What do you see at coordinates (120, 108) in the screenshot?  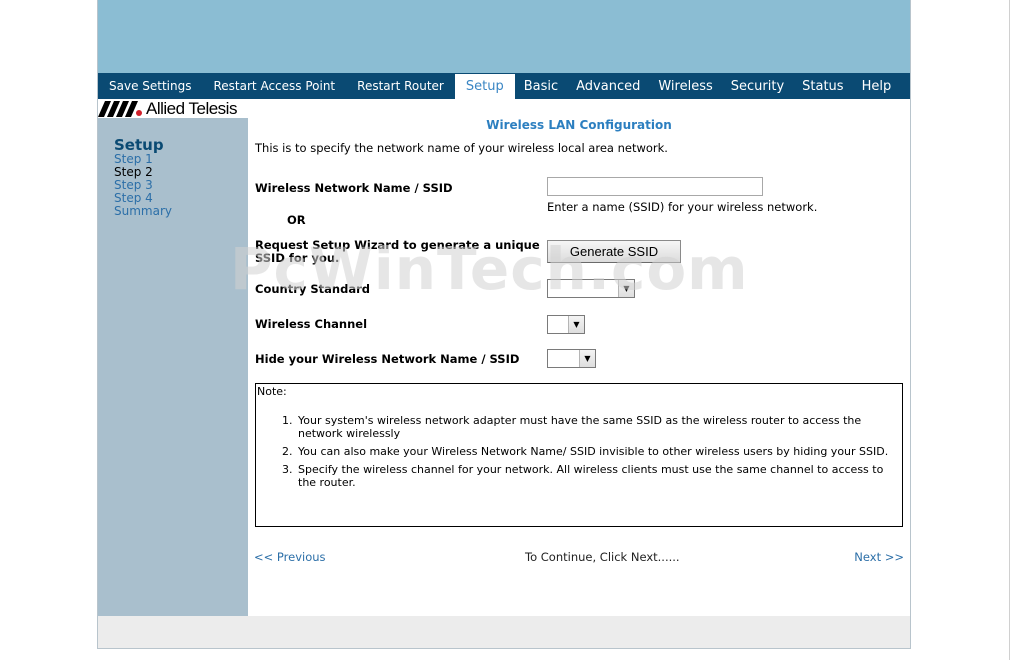 I see `allied-telesis-logo-icon` at bounding box center [120, 108].